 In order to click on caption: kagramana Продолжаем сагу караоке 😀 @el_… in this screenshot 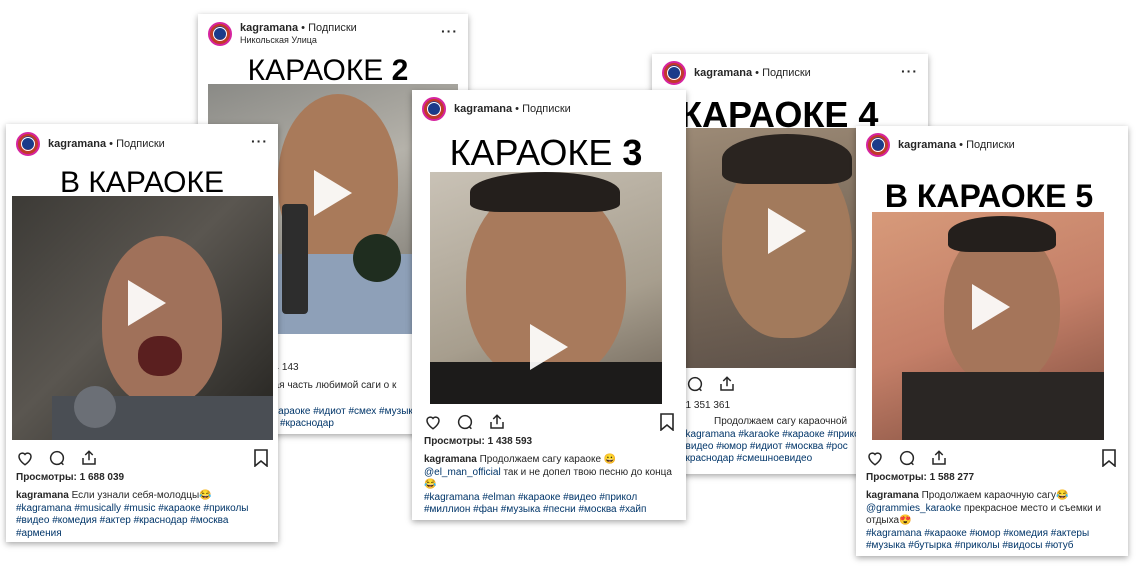, I will do `click(548, 485)`.